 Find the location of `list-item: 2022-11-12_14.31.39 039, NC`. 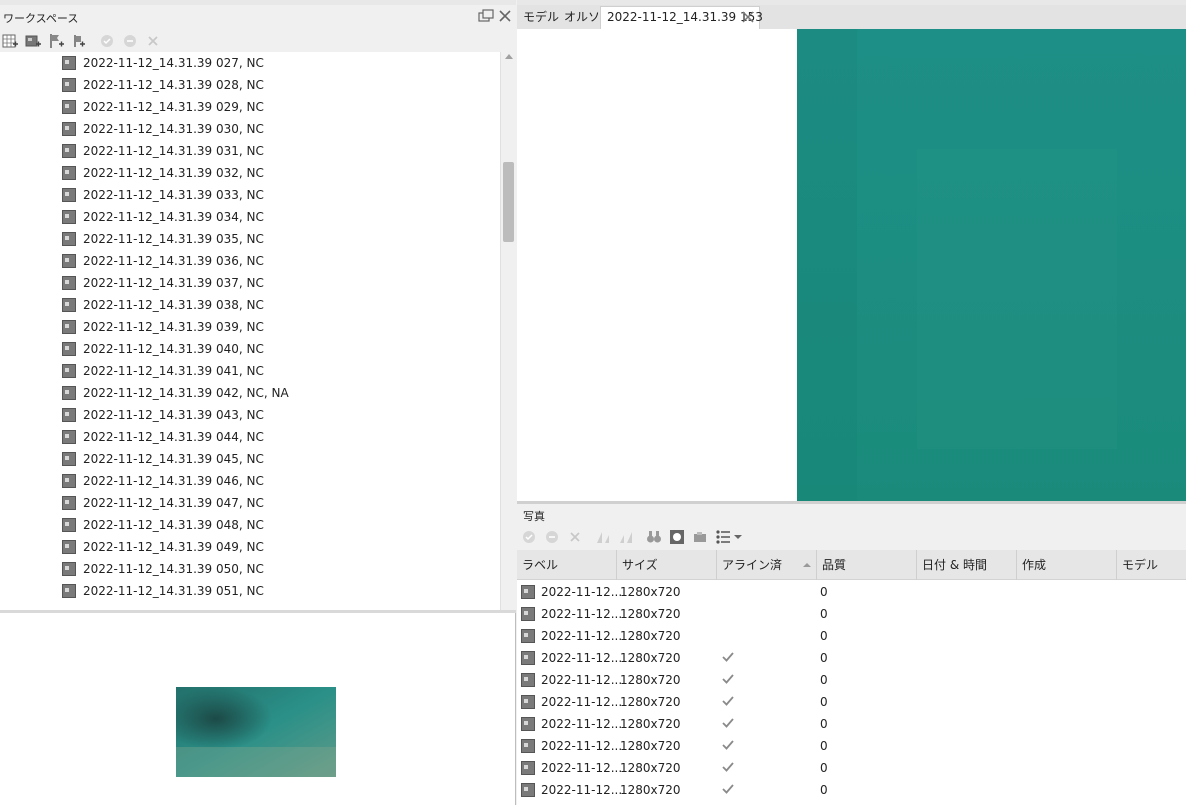

list-item: 2022-11-12_14.31.39 039, NC is located at coordinates (250, 327).